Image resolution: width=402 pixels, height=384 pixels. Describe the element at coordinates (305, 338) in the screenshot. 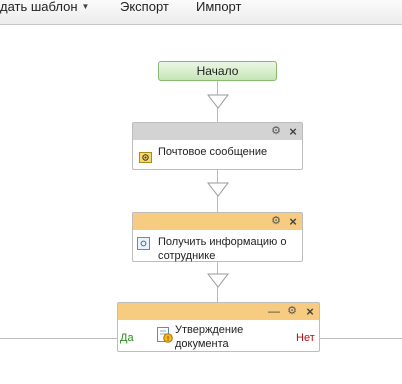

I see `branch-no-label: Нет` at that location.